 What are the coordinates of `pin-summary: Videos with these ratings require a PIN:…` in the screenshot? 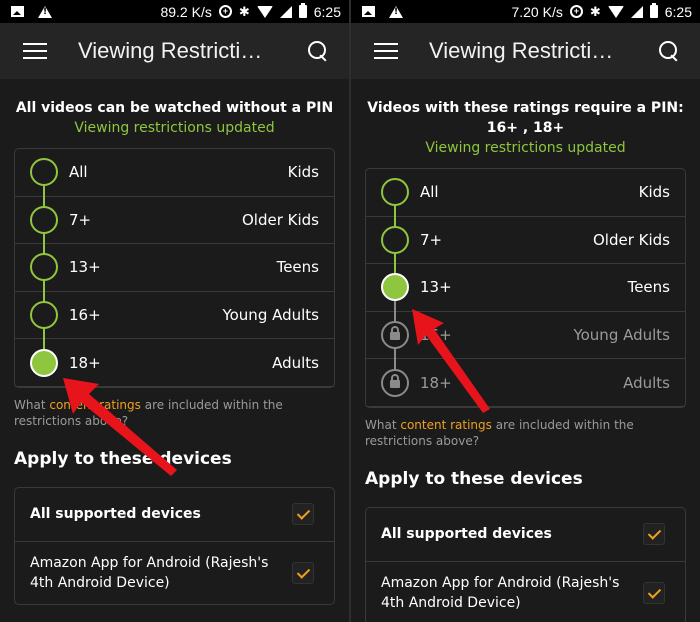 It's located at (525, 118).